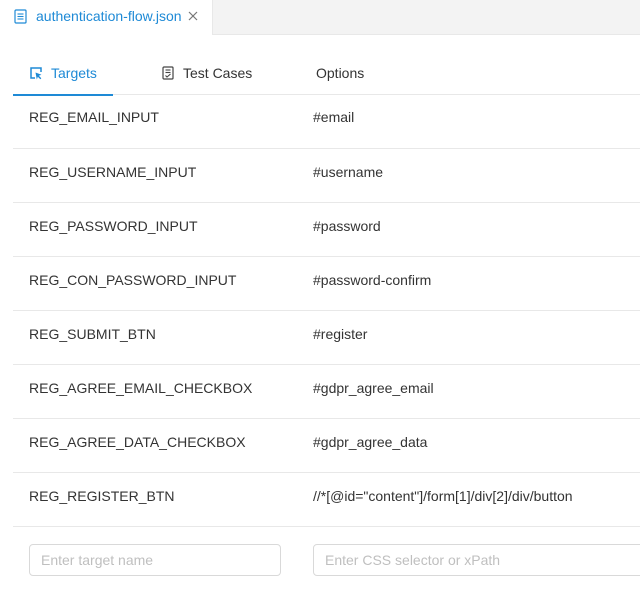 This screenshot has height=595, width=640. What do you see at coordinates (137, 442) in the screenshot?
I see `target-name: REG_AGREE_DATA_CHECKBOX` at bounding box center [137, 442].